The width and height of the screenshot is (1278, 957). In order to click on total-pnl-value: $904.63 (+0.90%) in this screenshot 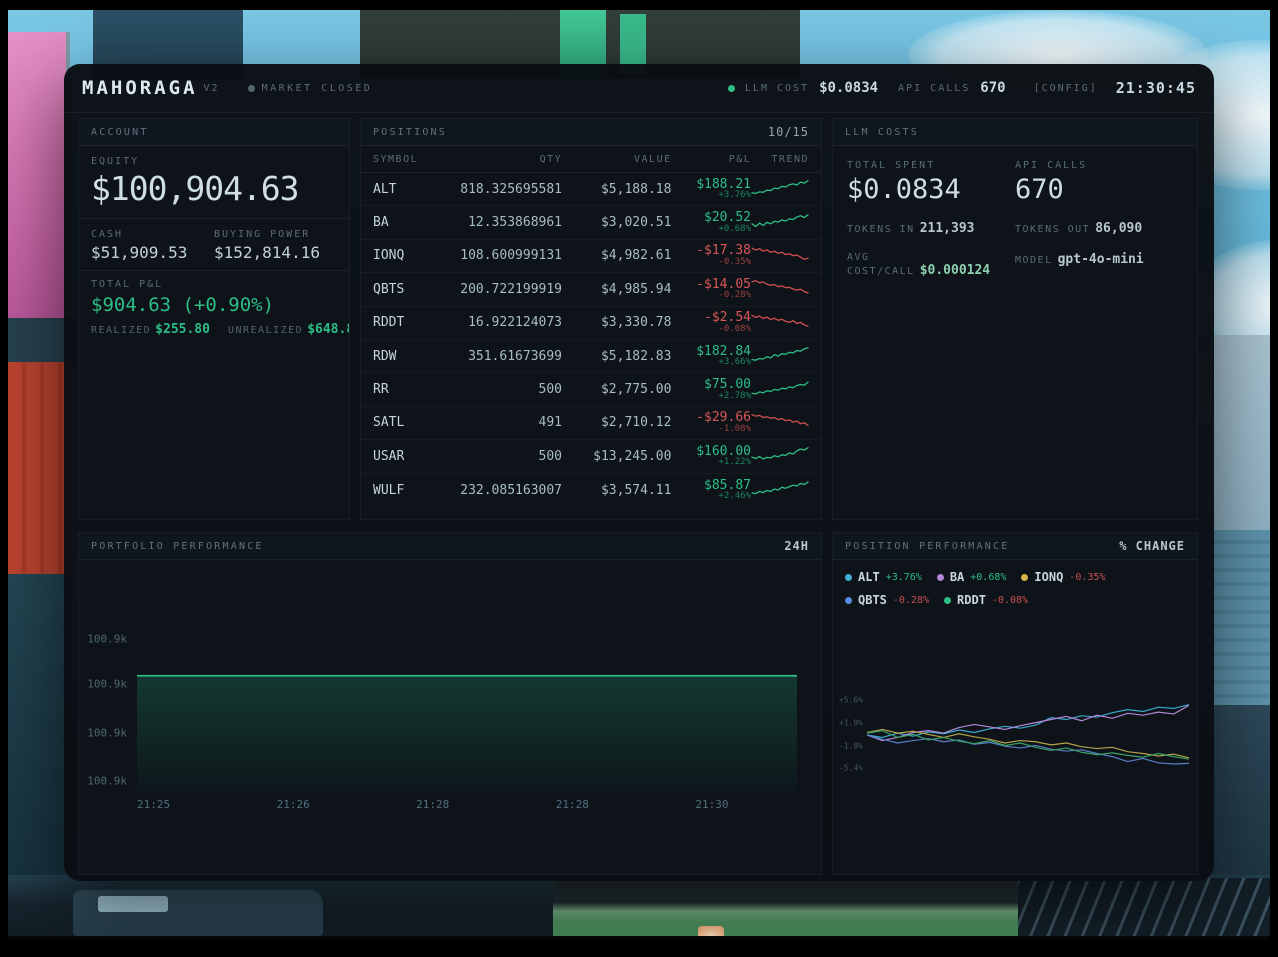, I will do `click(183, 305)`.